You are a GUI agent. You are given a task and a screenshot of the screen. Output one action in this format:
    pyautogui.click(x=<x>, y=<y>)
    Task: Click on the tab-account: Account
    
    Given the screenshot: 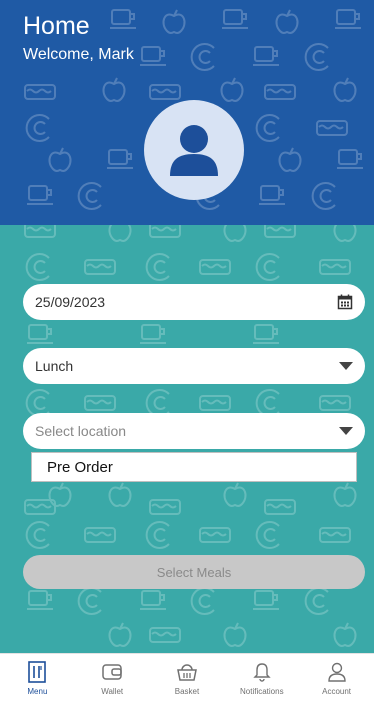 What is the action you would take?
    pyautogui.click(x=336, y=683)
    